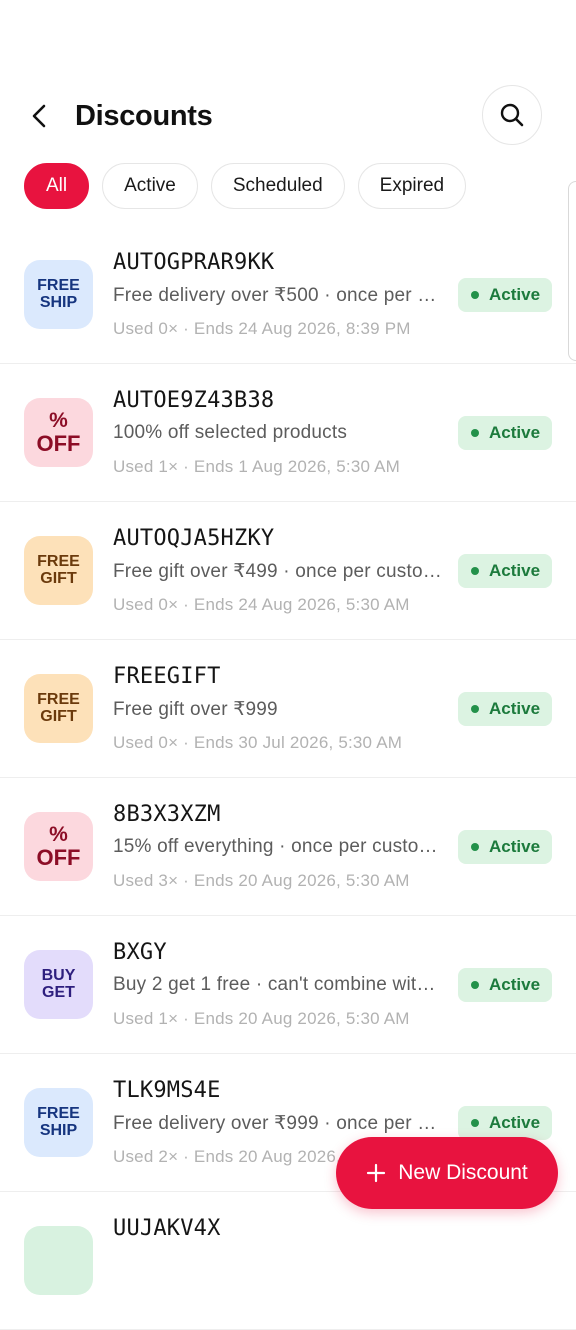 The width and height of the screenshot is (576, 1330). Describe the element at coordinates (167, 676) in the screenshot. I see `discount-code: FREEGIFT` at that location.